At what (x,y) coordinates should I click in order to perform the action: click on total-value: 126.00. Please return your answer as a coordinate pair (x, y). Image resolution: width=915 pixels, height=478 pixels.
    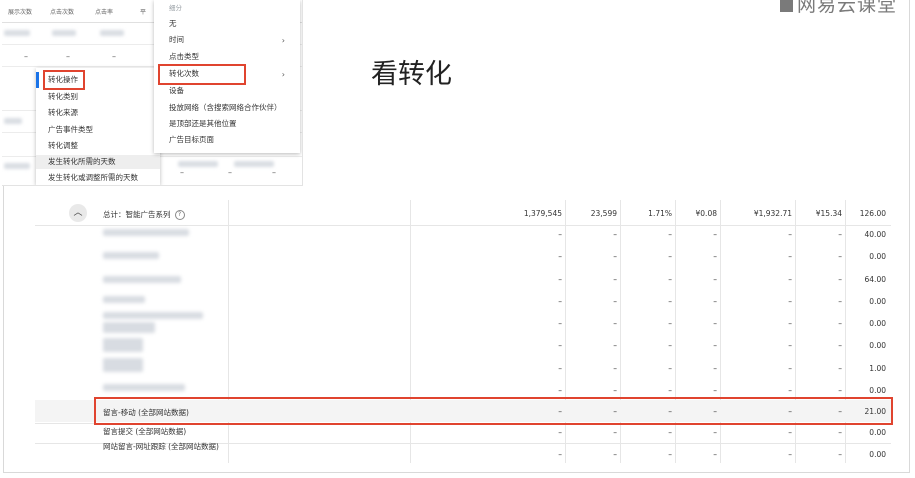
    Looking at the image, I should click on (872, 213).